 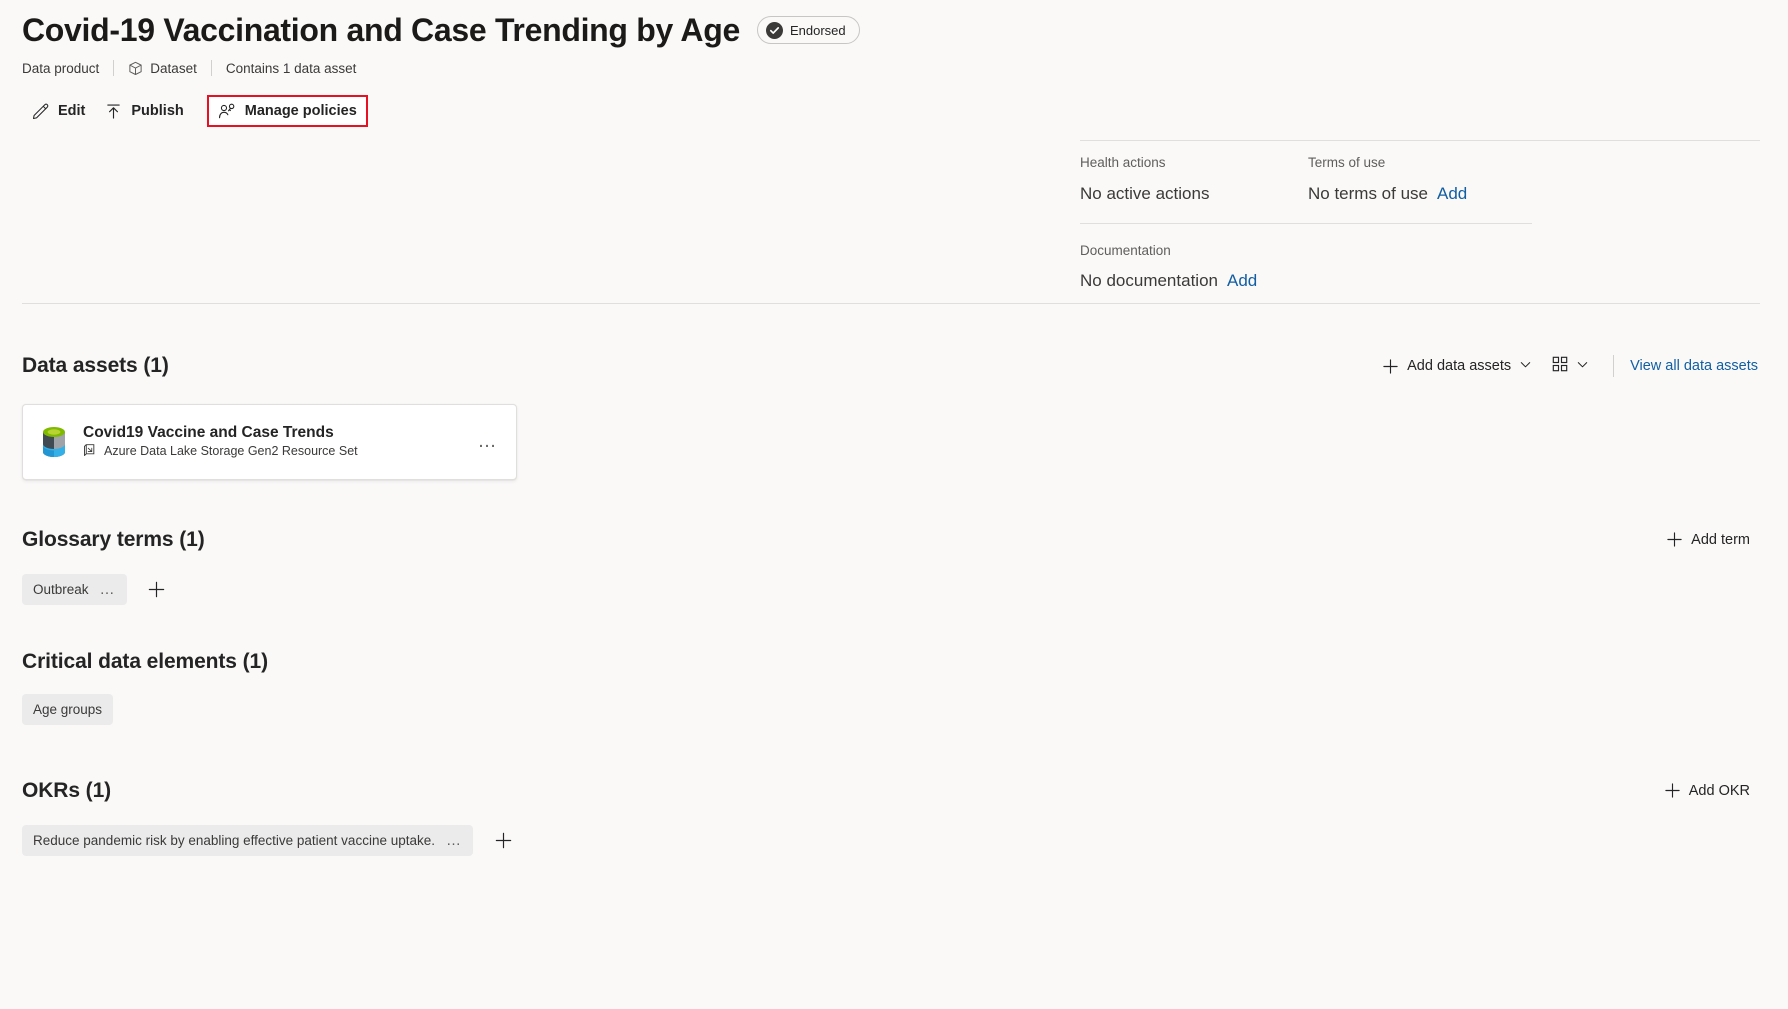 What do you see at coordinates (40, 111) in the screenshot?
I see `pencil-icon` at bounding box center [40, 111].